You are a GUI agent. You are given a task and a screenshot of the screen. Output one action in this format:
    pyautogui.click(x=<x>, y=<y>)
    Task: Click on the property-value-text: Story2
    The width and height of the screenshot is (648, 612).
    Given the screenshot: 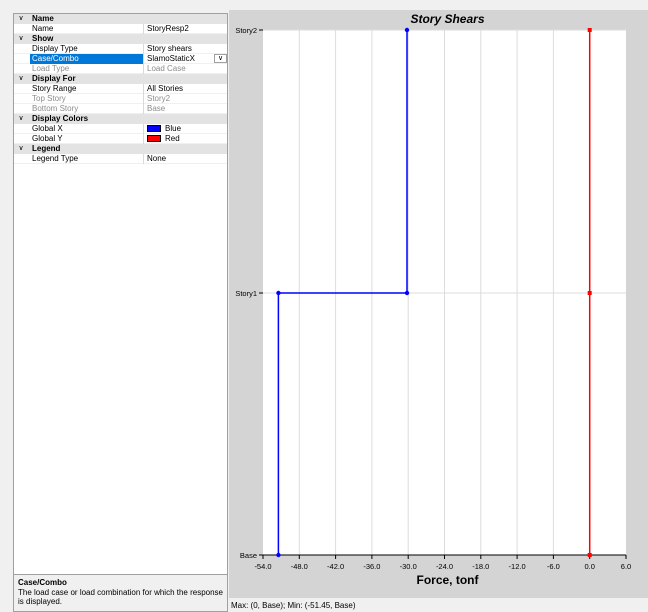 What is the action you would take?
    pyautogui.click(x=159, y=98)
    